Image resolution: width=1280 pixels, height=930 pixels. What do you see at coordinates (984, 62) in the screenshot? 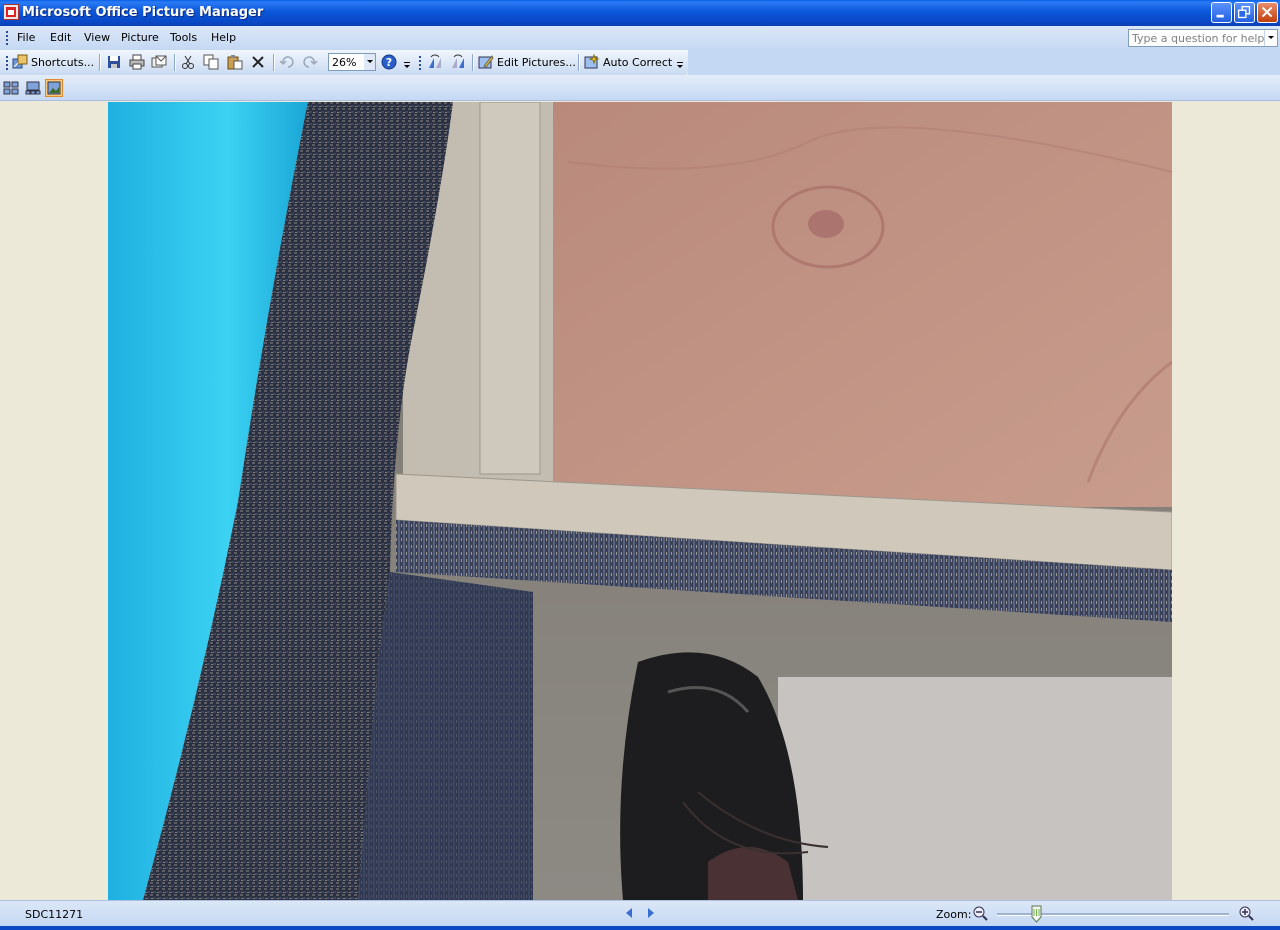
I see `toolbar-background` at bounding box center [984, 62].